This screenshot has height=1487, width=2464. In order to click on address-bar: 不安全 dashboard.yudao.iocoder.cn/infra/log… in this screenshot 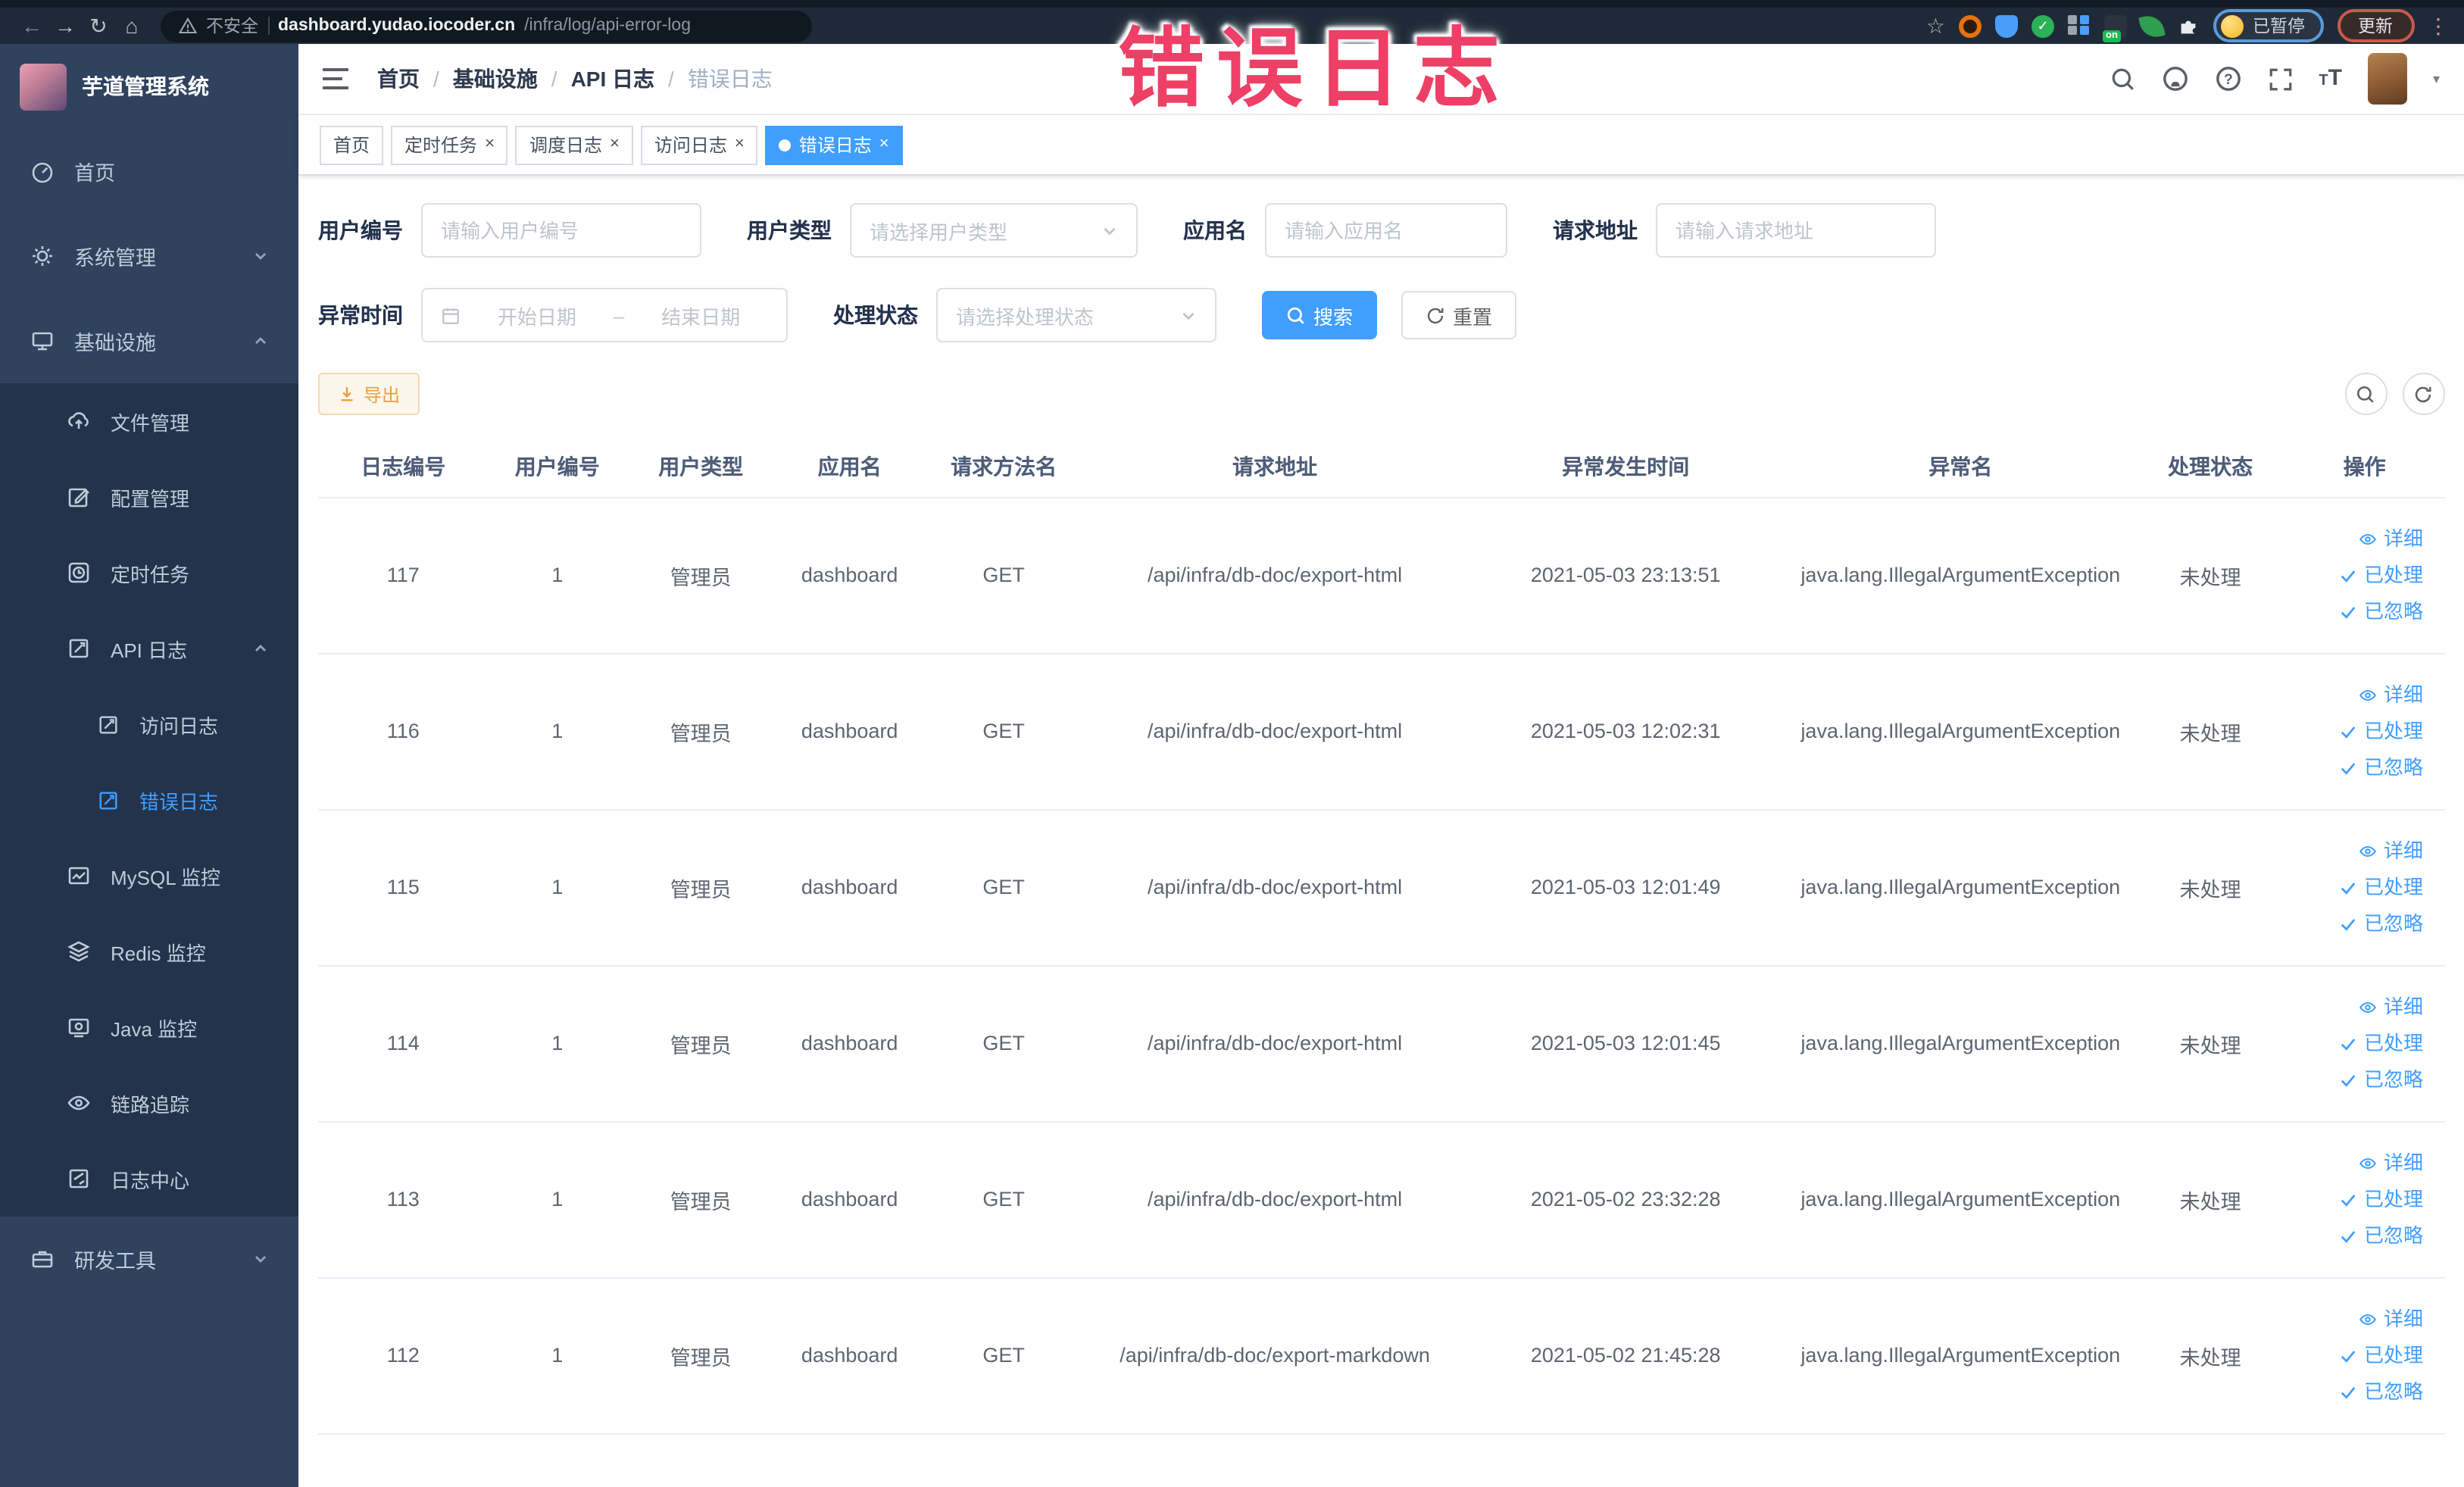, I will do `click(486, 26)`.